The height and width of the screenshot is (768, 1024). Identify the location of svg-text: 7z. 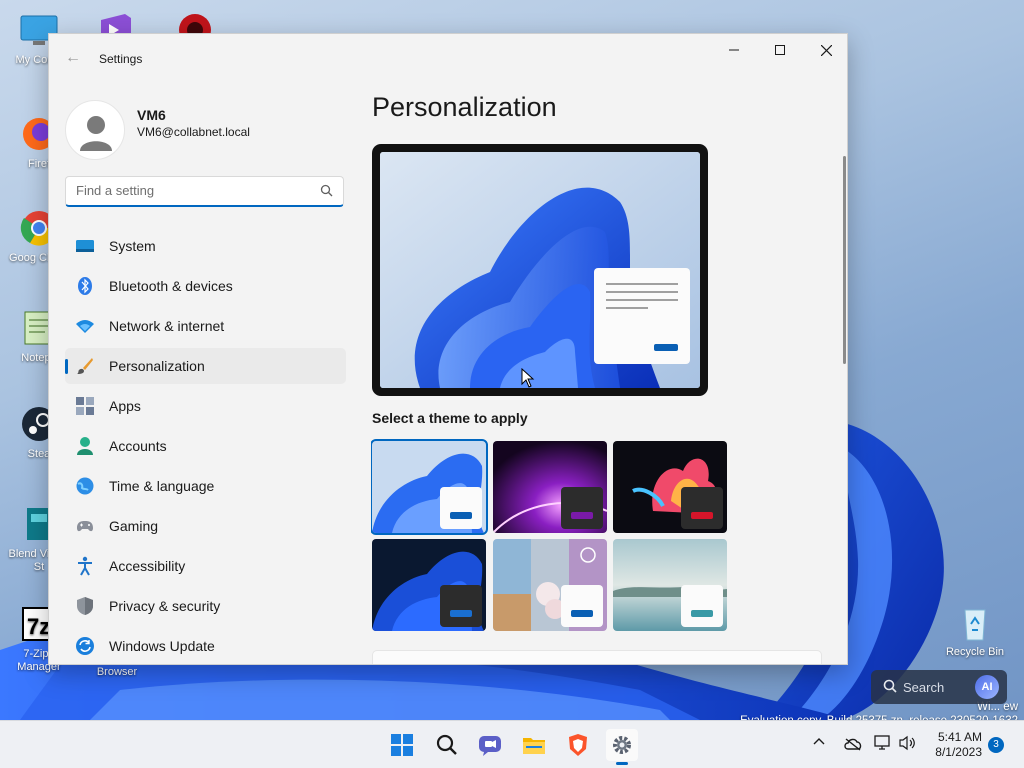
(38, 626).